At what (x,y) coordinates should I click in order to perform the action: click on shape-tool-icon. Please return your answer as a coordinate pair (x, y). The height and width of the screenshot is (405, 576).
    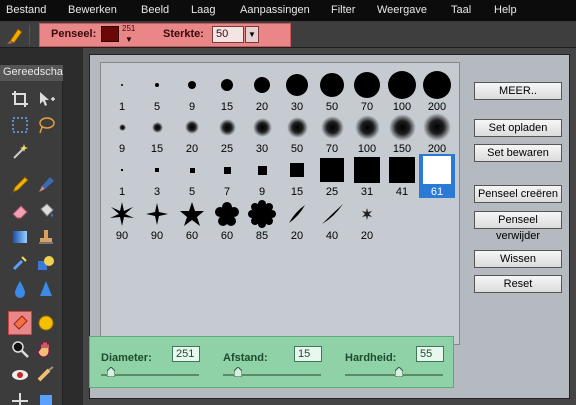
    Looking at the image, I should click on (46, 263).